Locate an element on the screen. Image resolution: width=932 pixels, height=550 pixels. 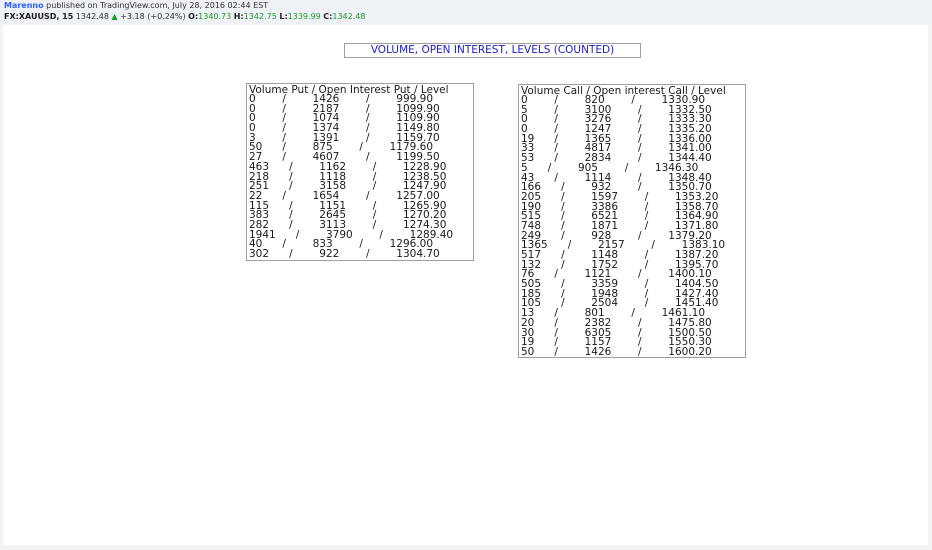
chart-title-box: VOLUME, OPEN INTEREST, LEVELS (COUNTED) is located at coordinates (492, 50).